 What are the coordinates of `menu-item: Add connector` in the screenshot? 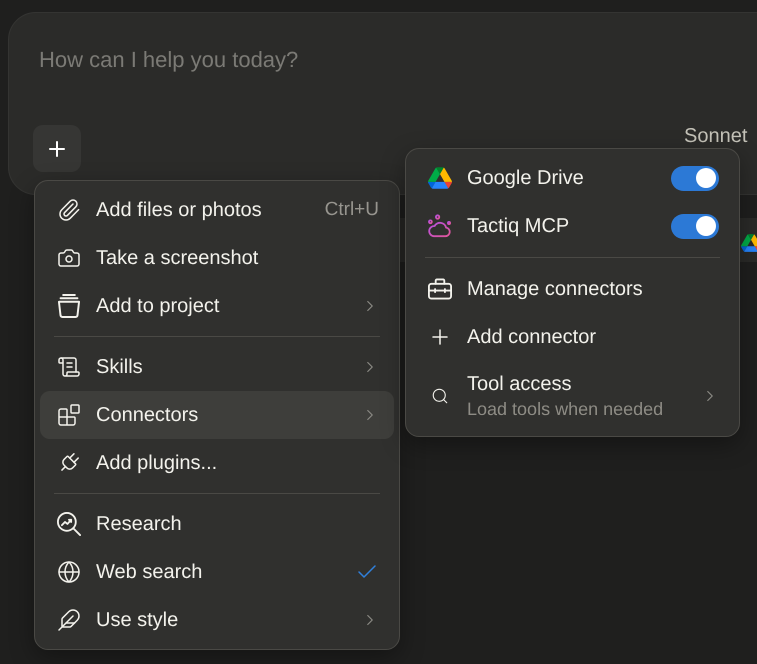 It's located at (572, 337).